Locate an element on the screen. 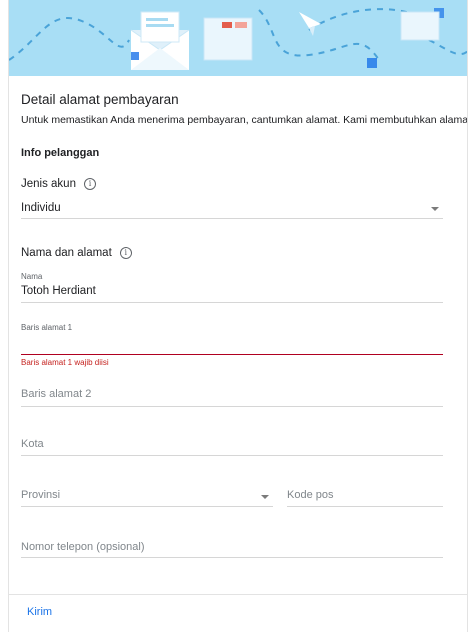 The image size is (470, 640). address-line-1-field: Baris alamat 1 is located at coordinates (232, 339).